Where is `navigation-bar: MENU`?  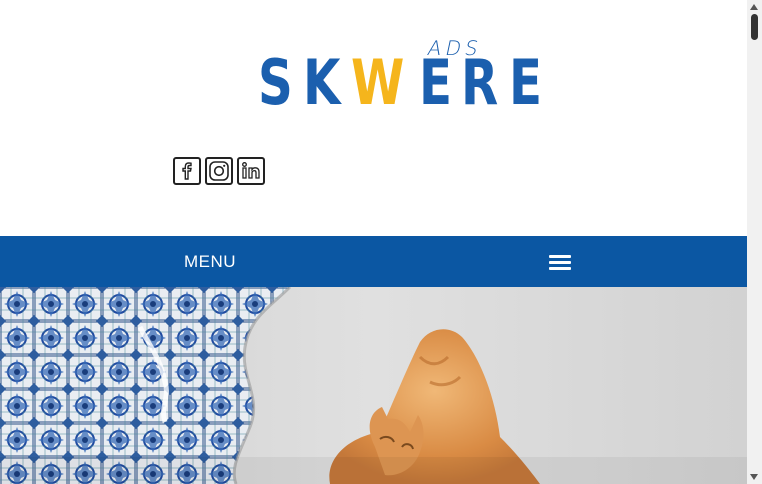 navigation-bar: MENU is located at coordinates (373, 261).